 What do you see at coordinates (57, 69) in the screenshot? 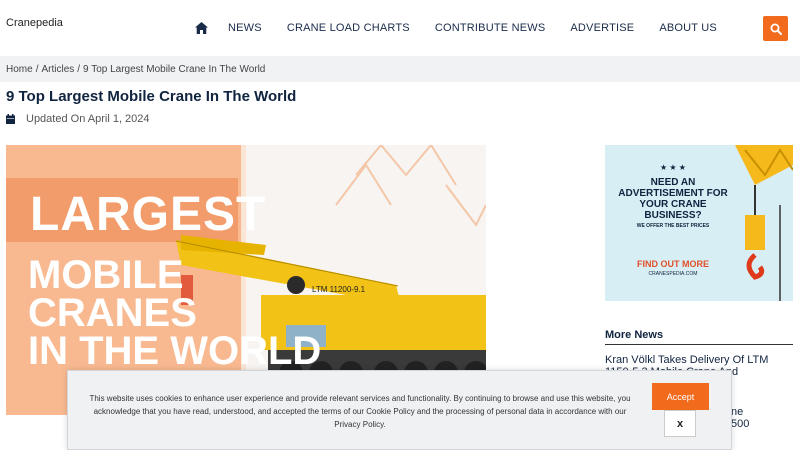
I see `breadcrumb-articles: Articles` at bounding box center [57, 69].